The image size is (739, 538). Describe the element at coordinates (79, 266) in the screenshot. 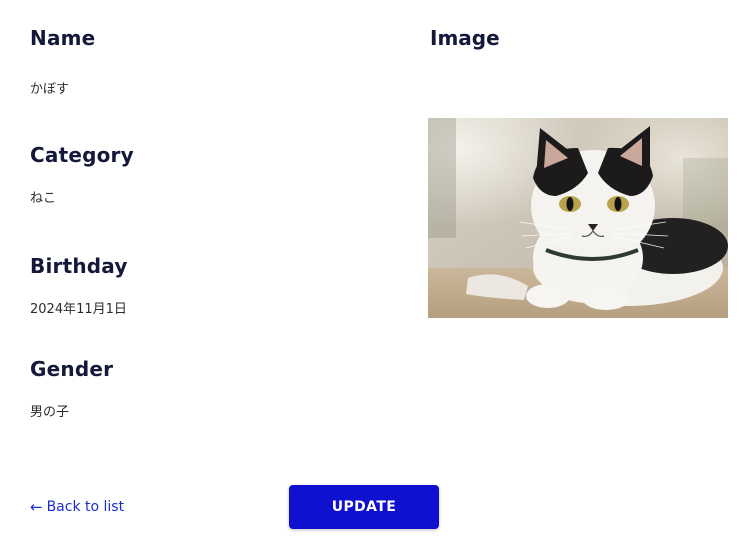

I see `birthday-label: Birthday` at that location.